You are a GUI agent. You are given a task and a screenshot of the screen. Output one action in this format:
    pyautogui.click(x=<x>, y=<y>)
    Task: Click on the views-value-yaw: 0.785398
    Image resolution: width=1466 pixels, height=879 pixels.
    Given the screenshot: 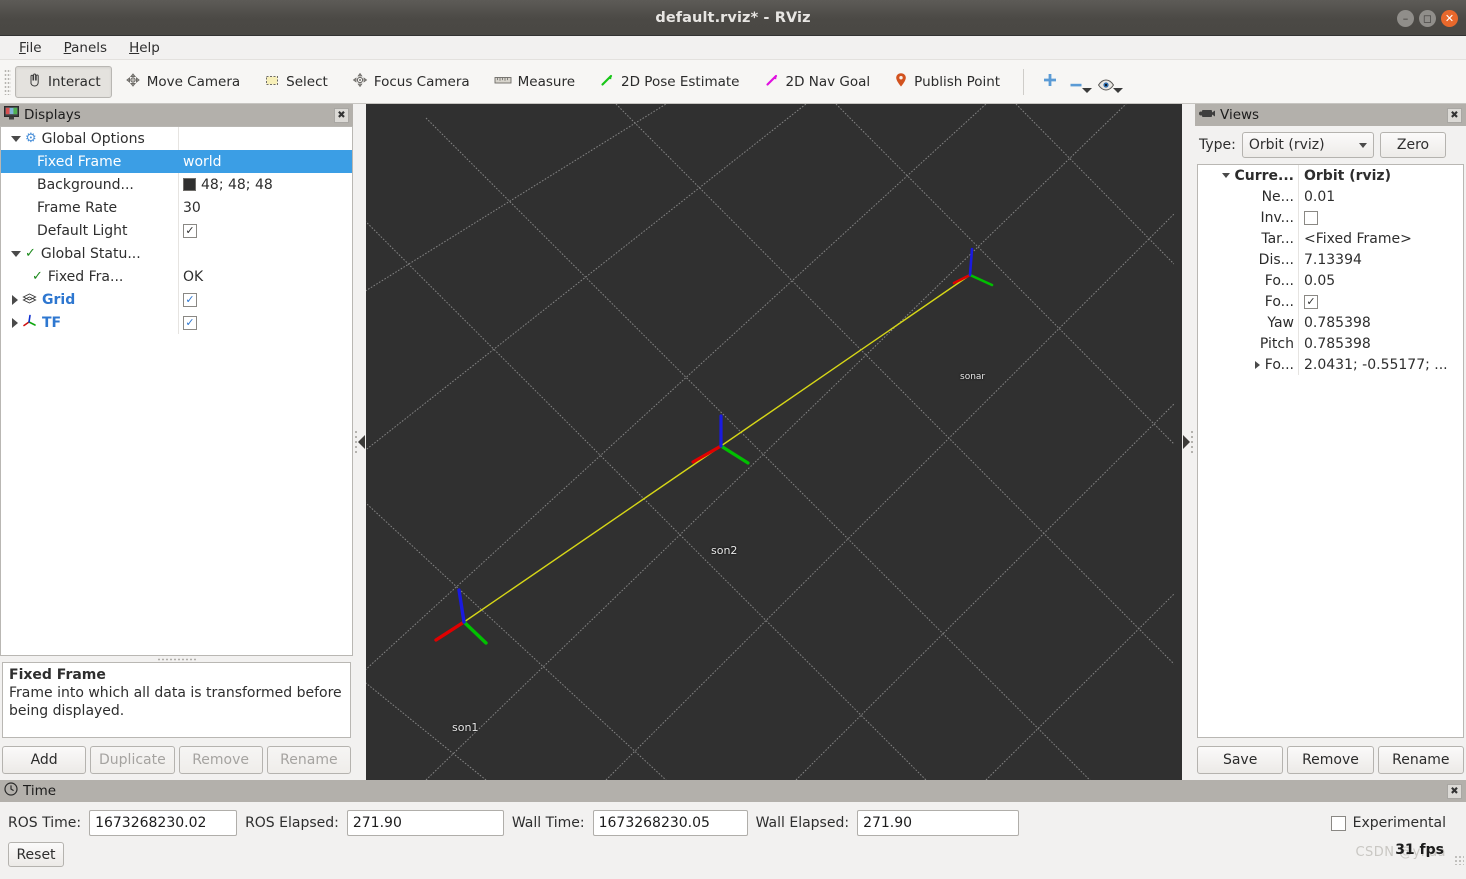 What is the action you would take?
    pyautogui.click(x=1380, y=322)
    